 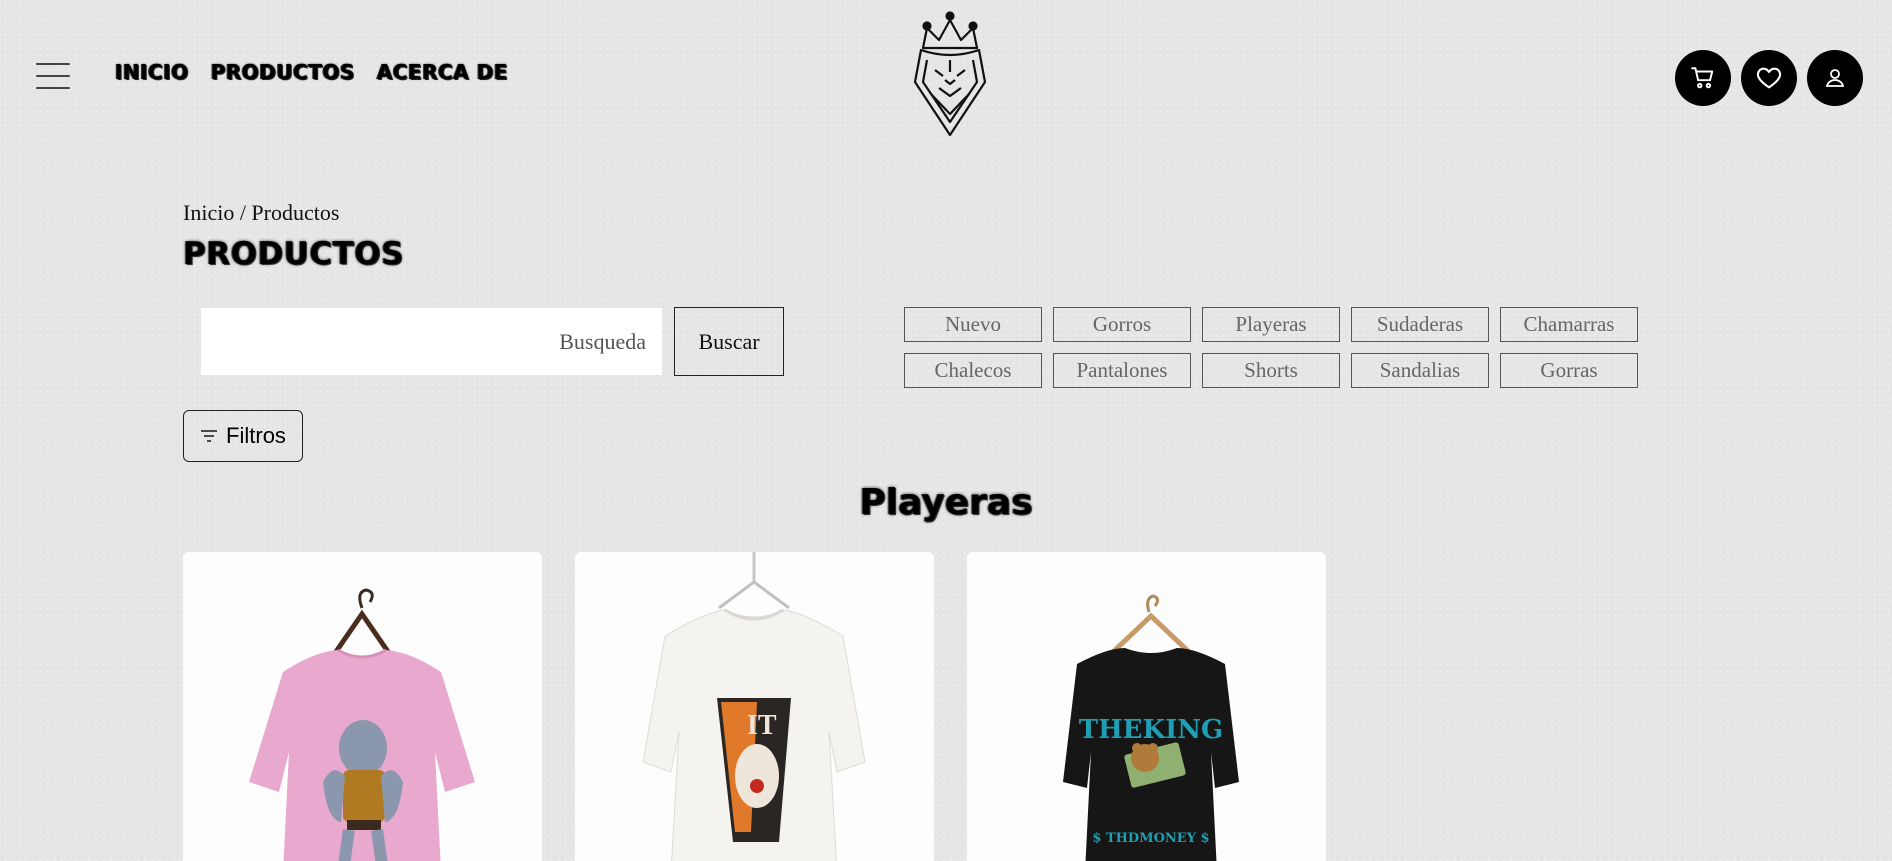 What do you see at coordinates (973, 324) in the screenshot?
I see `category-nuevo: Nuevo` at bounding box center [973, 324].